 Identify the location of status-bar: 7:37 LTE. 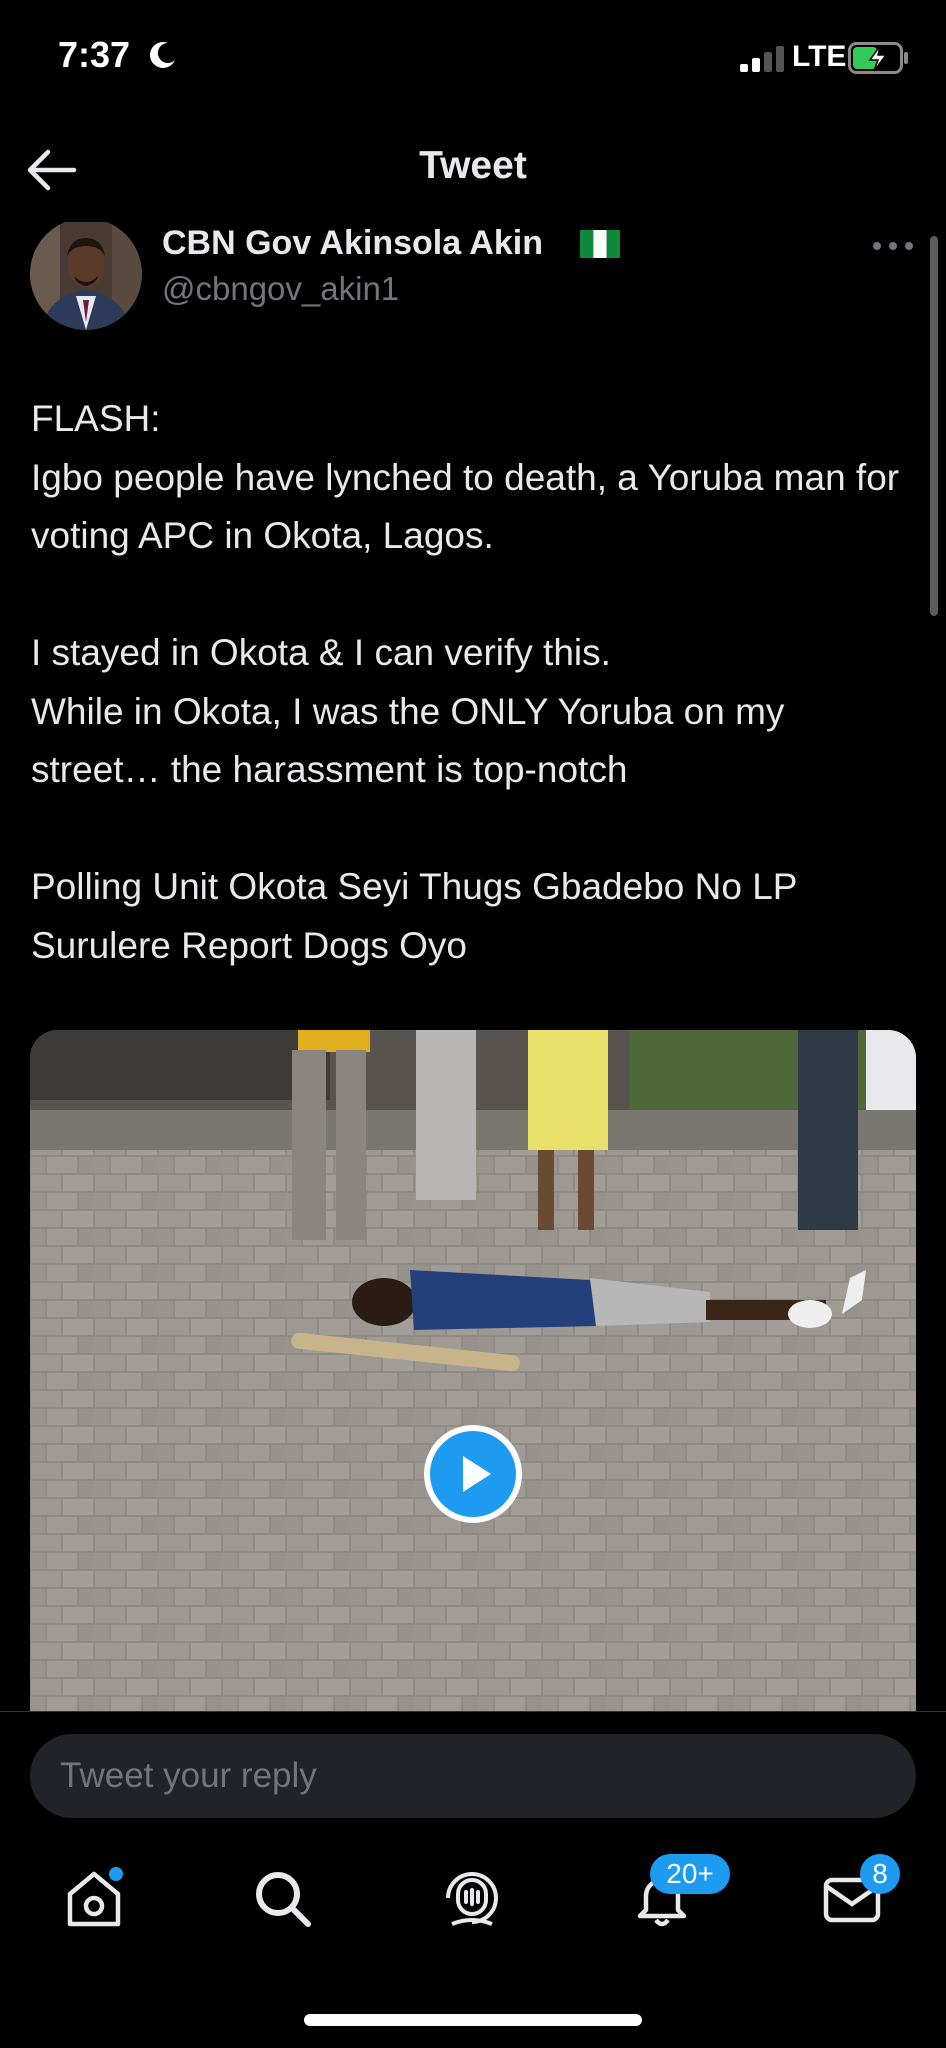
(473, 59).